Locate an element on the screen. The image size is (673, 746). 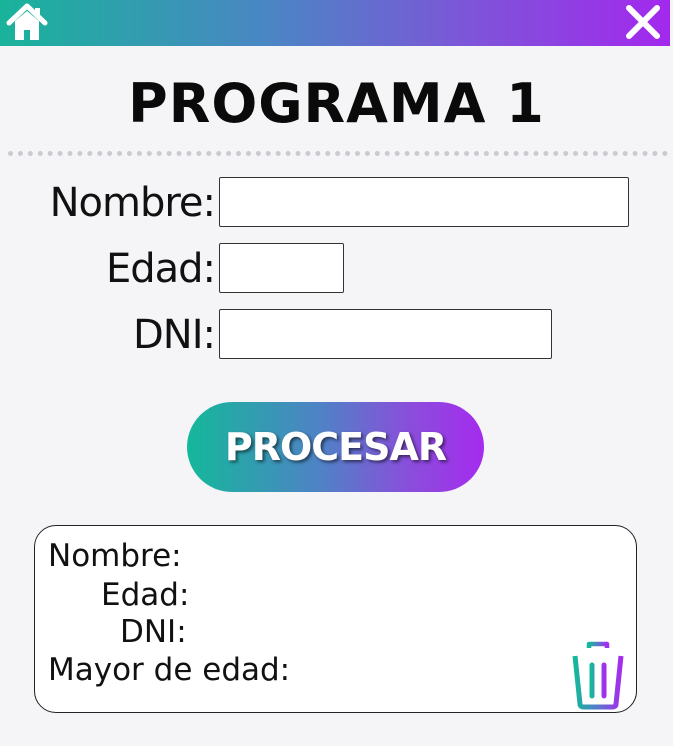
edad-input is located at coordinates (281, 268).